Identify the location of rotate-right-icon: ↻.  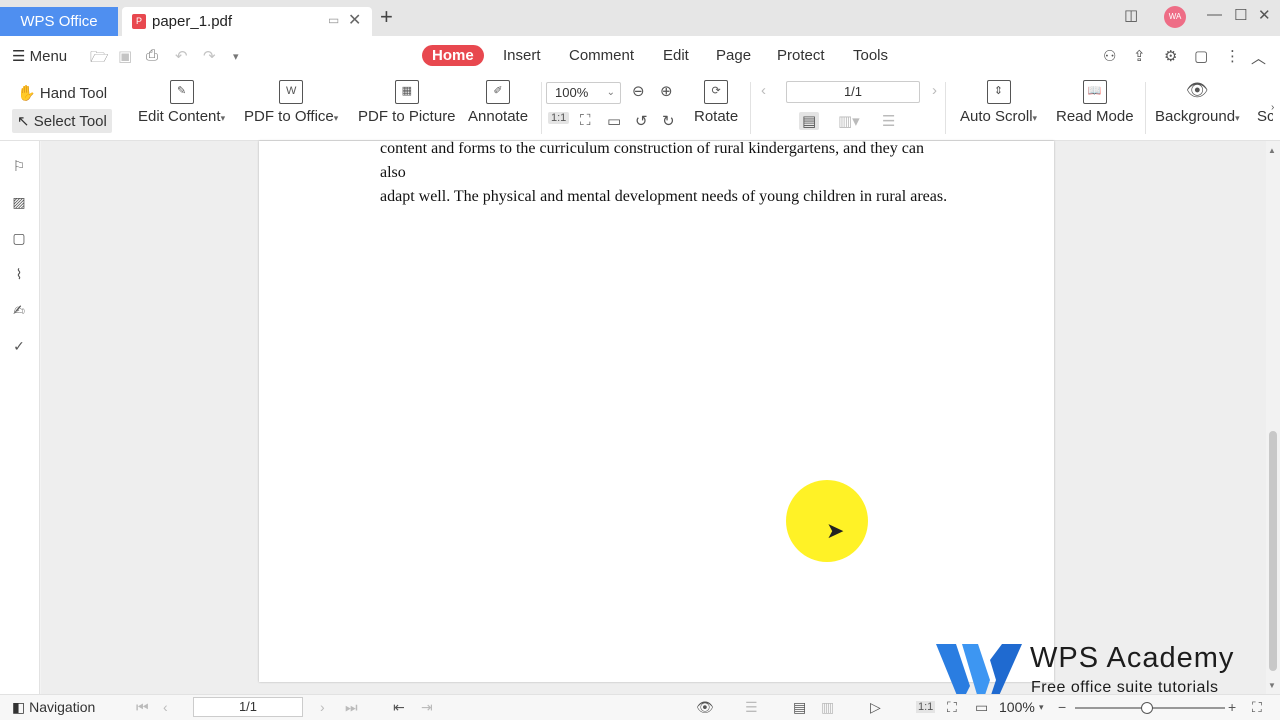
(668, 121).